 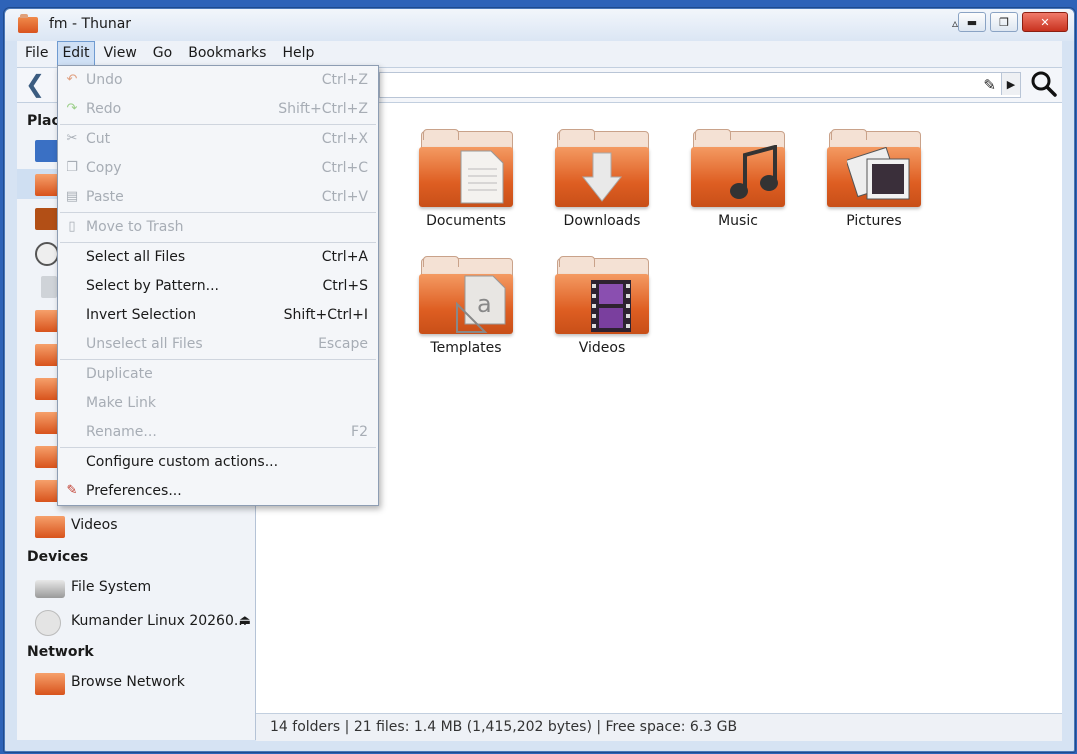 I want to click on menu-help: Help, so click(x=298, y=54).